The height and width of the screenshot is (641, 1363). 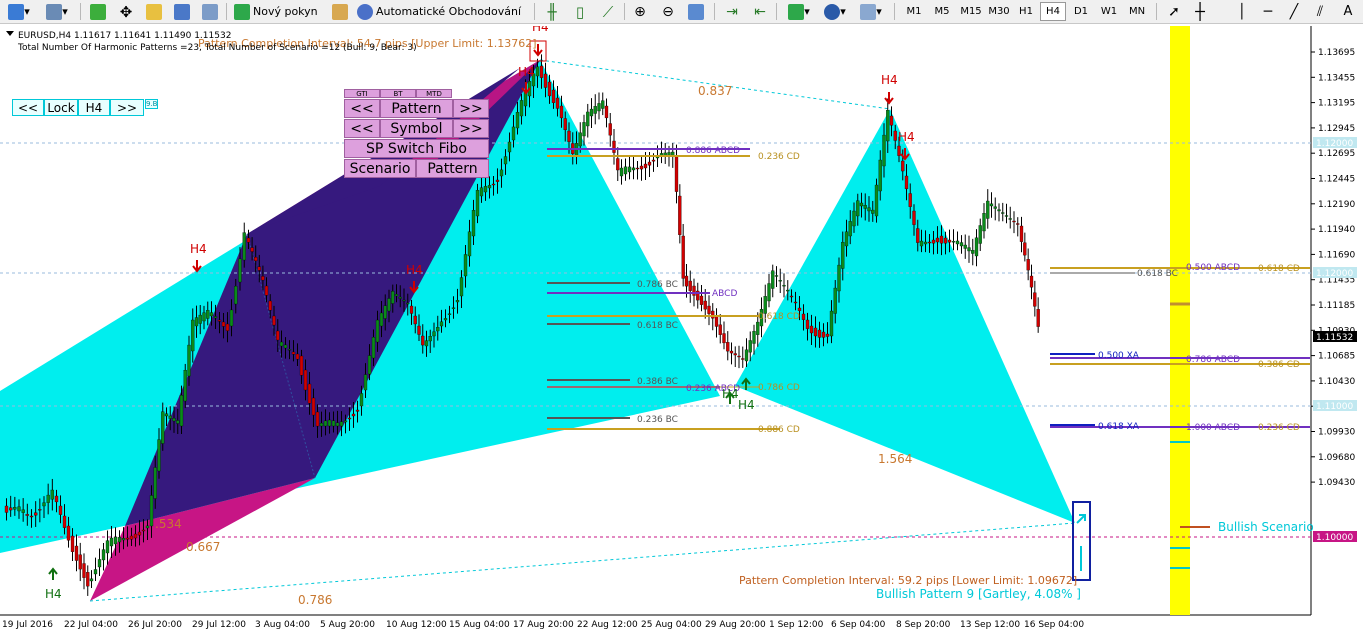 What do you see at coordinates (713, 151) in the screenshot?
I see `fib-label: 0.886 ABCD` at bounding box center [713, 151].